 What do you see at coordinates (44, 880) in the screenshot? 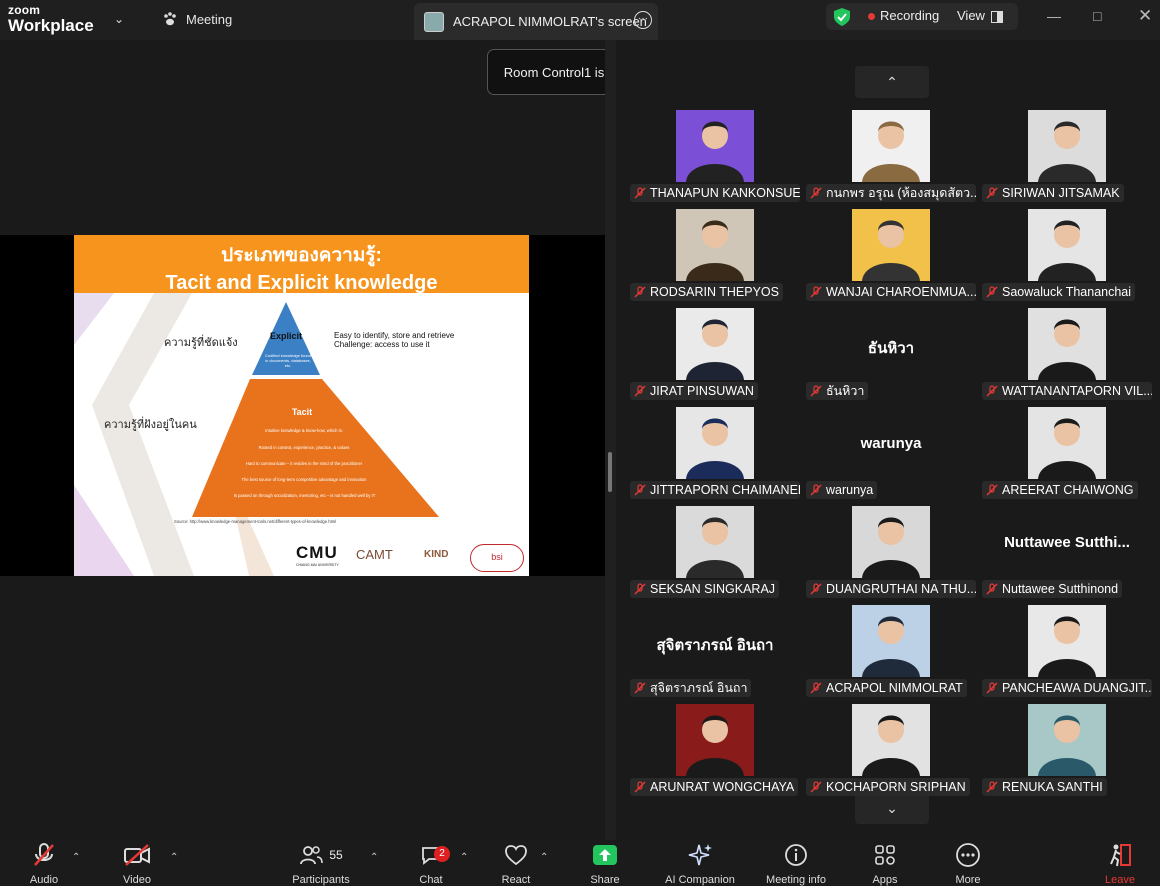
I see `audio-label: Audio` at bounding box center [44, 880].